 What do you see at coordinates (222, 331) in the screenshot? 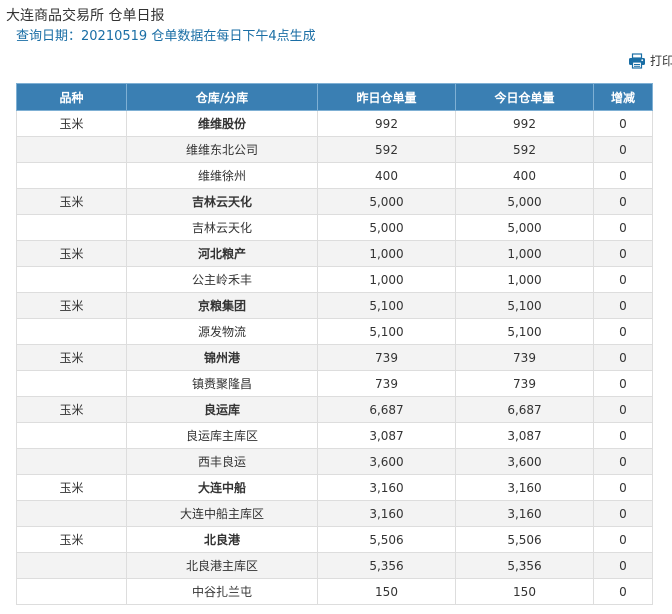
I see `cell-warehouse: 源发物流` at bounding box center [222, 331].